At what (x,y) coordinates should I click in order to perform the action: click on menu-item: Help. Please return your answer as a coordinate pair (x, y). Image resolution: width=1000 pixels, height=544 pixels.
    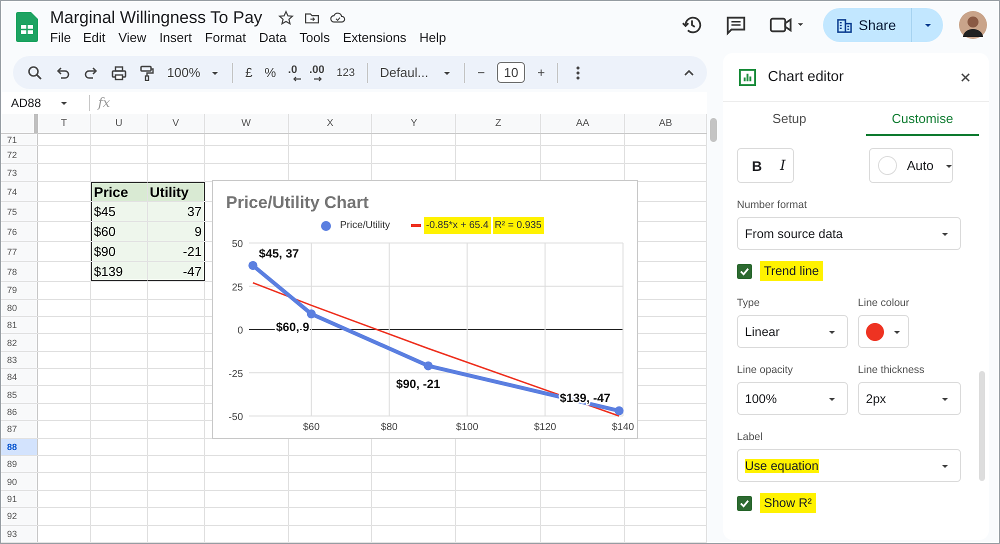
    Looking at the image, I should click on (435, 37).